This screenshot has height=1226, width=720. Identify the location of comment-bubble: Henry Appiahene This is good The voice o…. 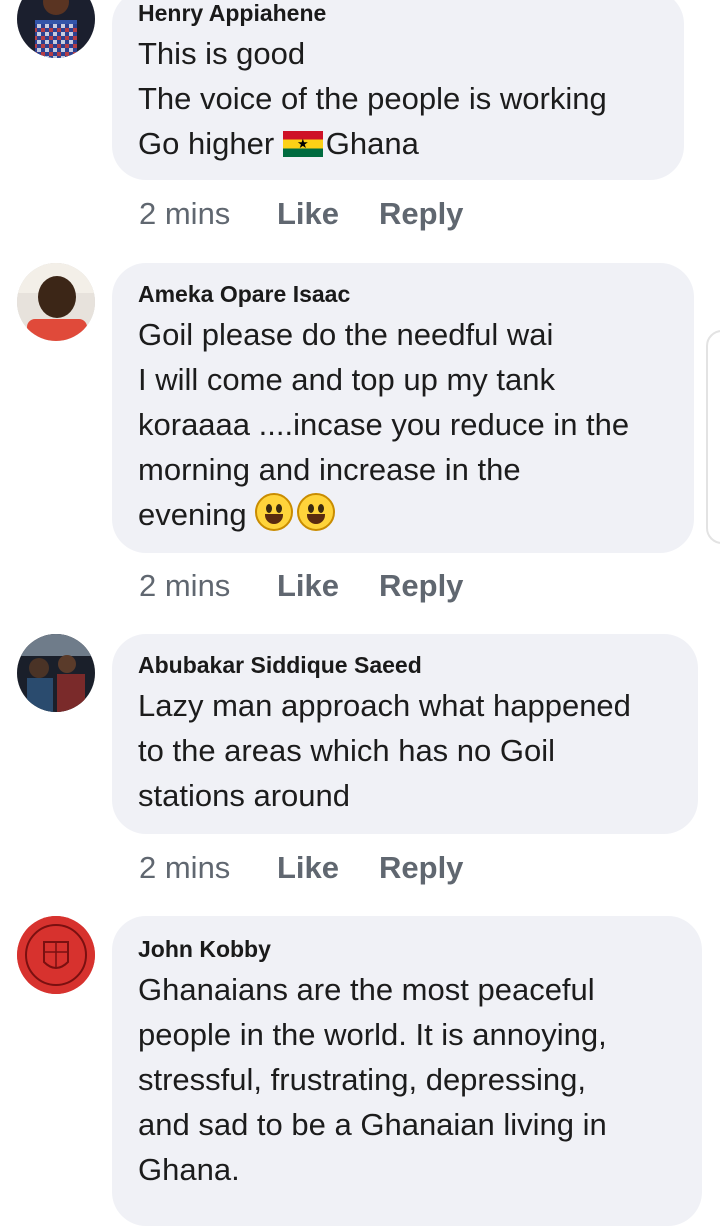
(398, 90).